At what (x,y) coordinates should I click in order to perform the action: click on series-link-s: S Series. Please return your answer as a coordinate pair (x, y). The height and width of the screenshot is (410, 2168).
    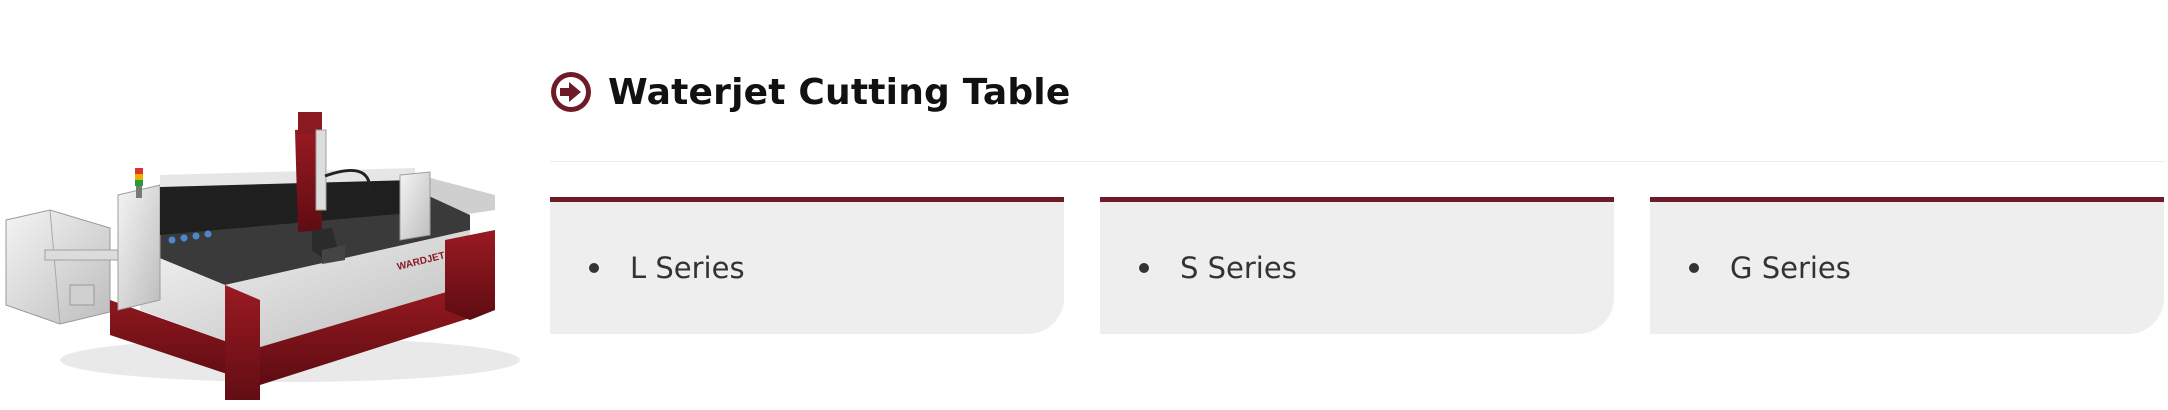
    Looking at the image, I should click on (1238, 268).